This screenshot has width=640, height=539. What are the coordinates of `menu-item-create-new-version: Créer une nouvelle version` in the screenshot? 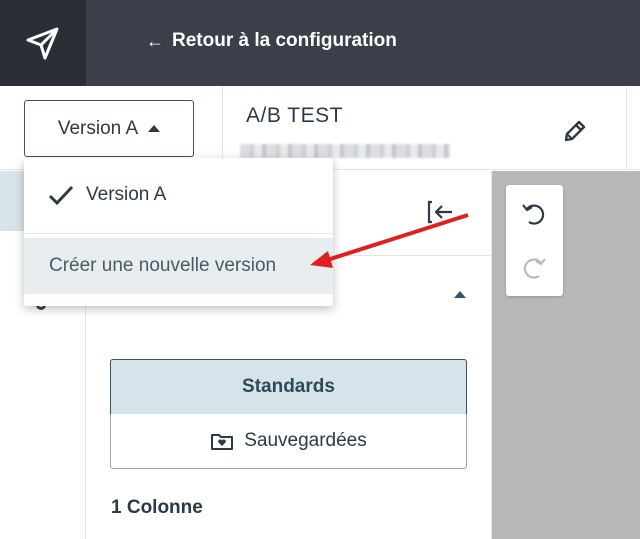 It's located at (178, 266).